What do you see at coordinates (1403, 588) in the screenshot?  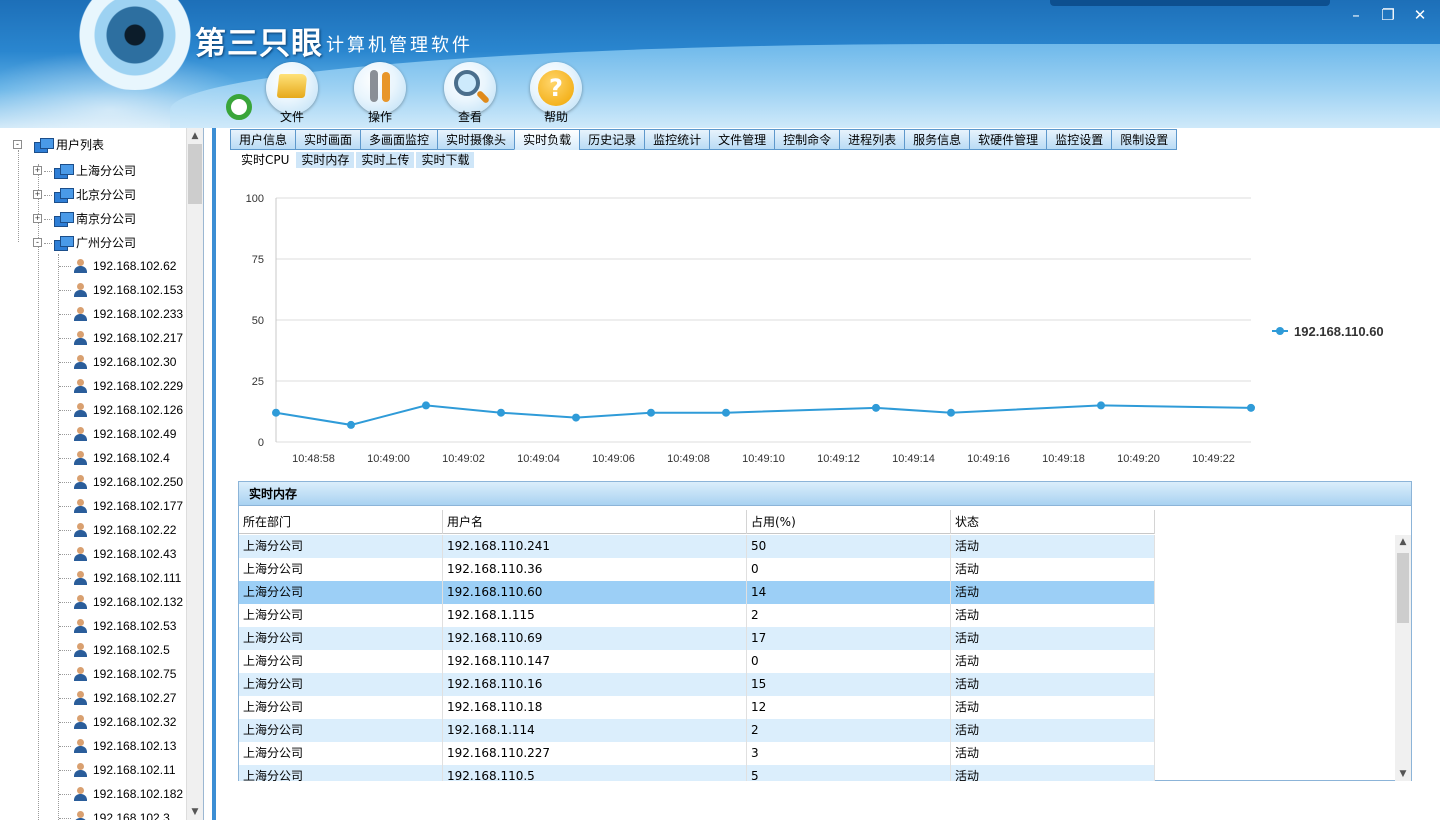 I see `table-scroll-thumb` at bounding box center [1403, 588].